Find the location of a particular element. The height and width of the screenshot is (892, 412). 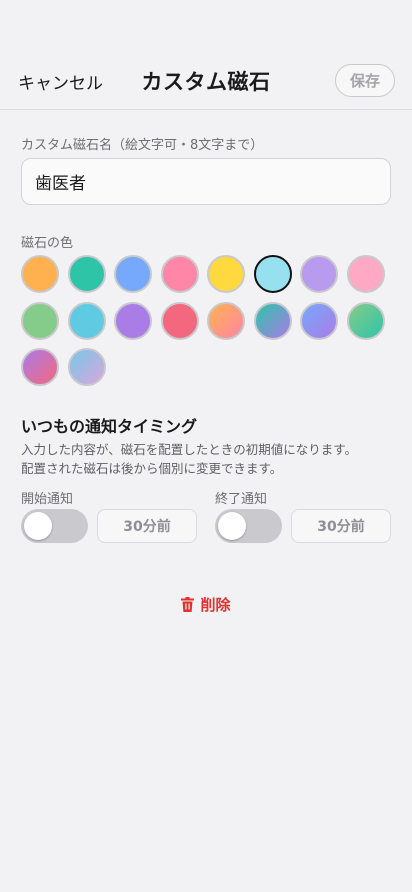

timing-section-title: いつもの通知タイミング is located at coordinates (109, 426).